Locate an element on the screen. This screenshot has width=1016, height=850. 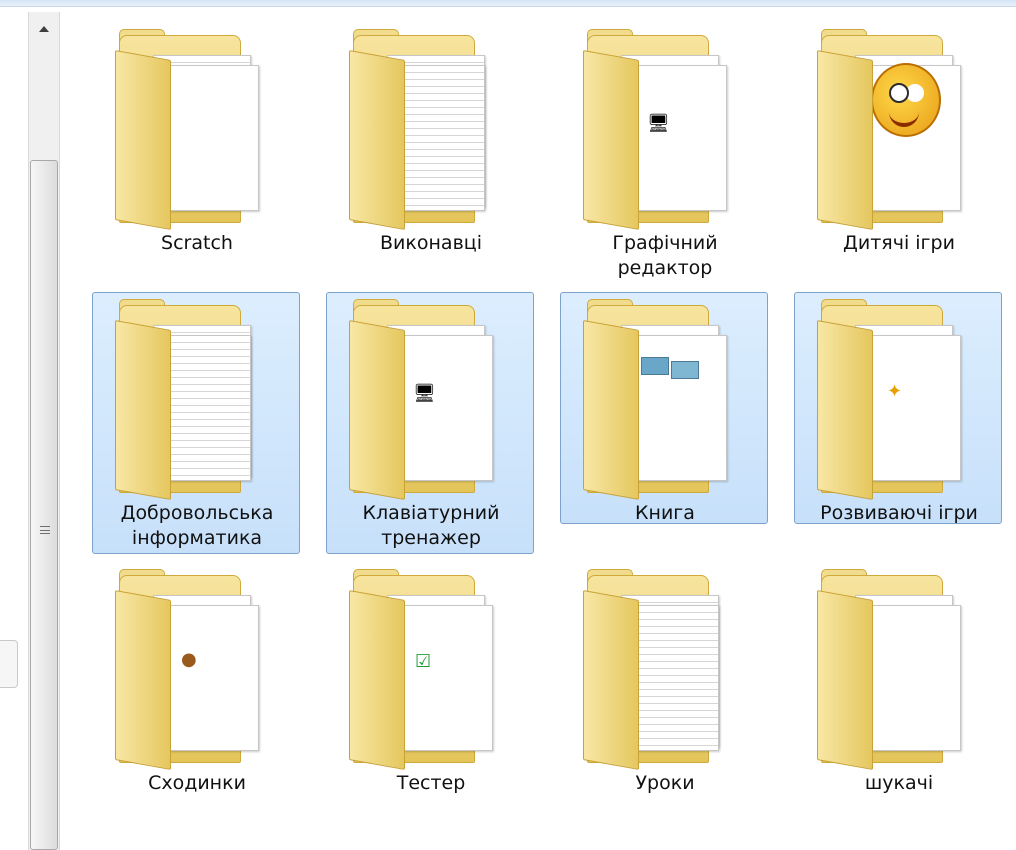
folder-item-dytiachi-ihry: Дитячі ігри is located at coordinates (898, 150).